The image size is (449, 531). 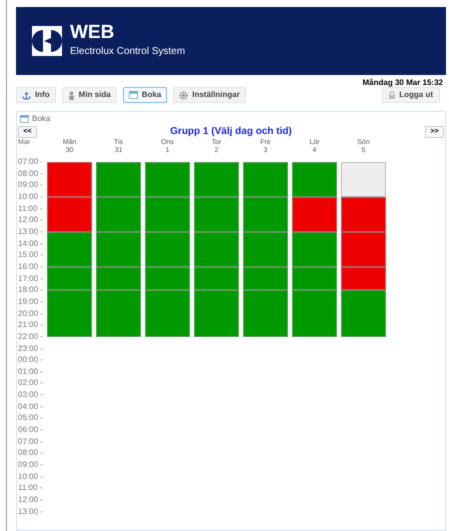 What do you see at coordinates (31, 336) in the screenshot?
I see `time-label: 22:00 -` at bounding box center [31, 336].